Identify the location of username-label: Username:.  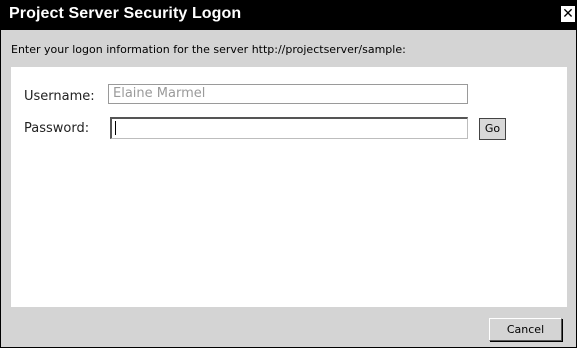
(59, 96).